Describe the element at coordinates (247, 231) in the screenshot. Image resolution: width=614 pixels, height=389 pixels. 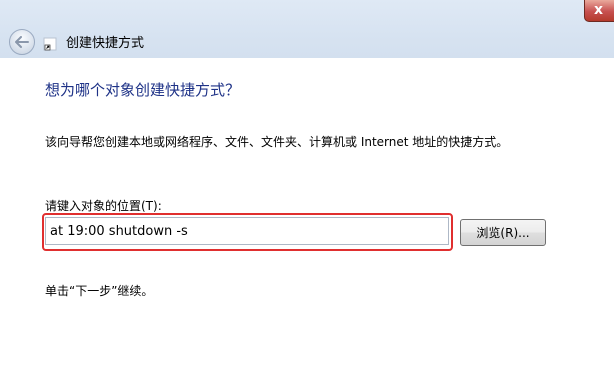
I see `location-input` at that location.